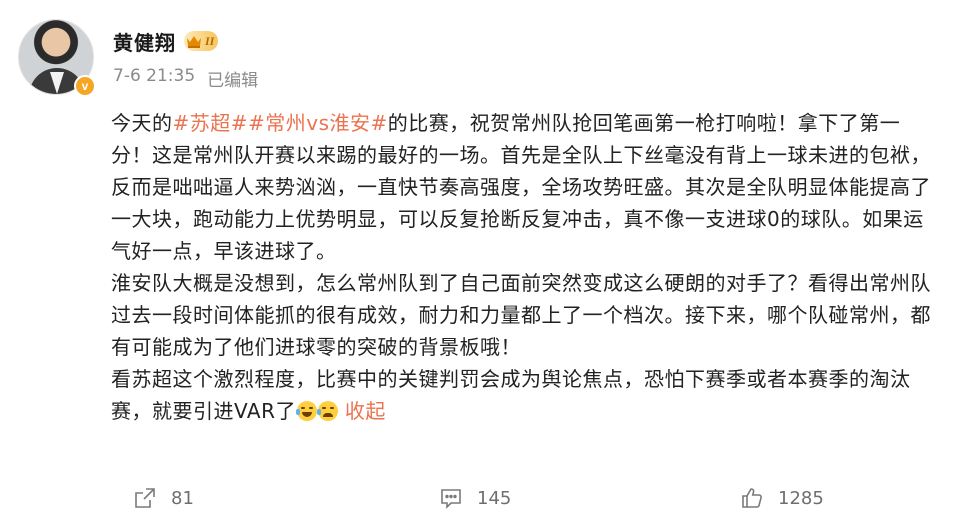  I want to click on level-badge-label: II, so click(210, 40).